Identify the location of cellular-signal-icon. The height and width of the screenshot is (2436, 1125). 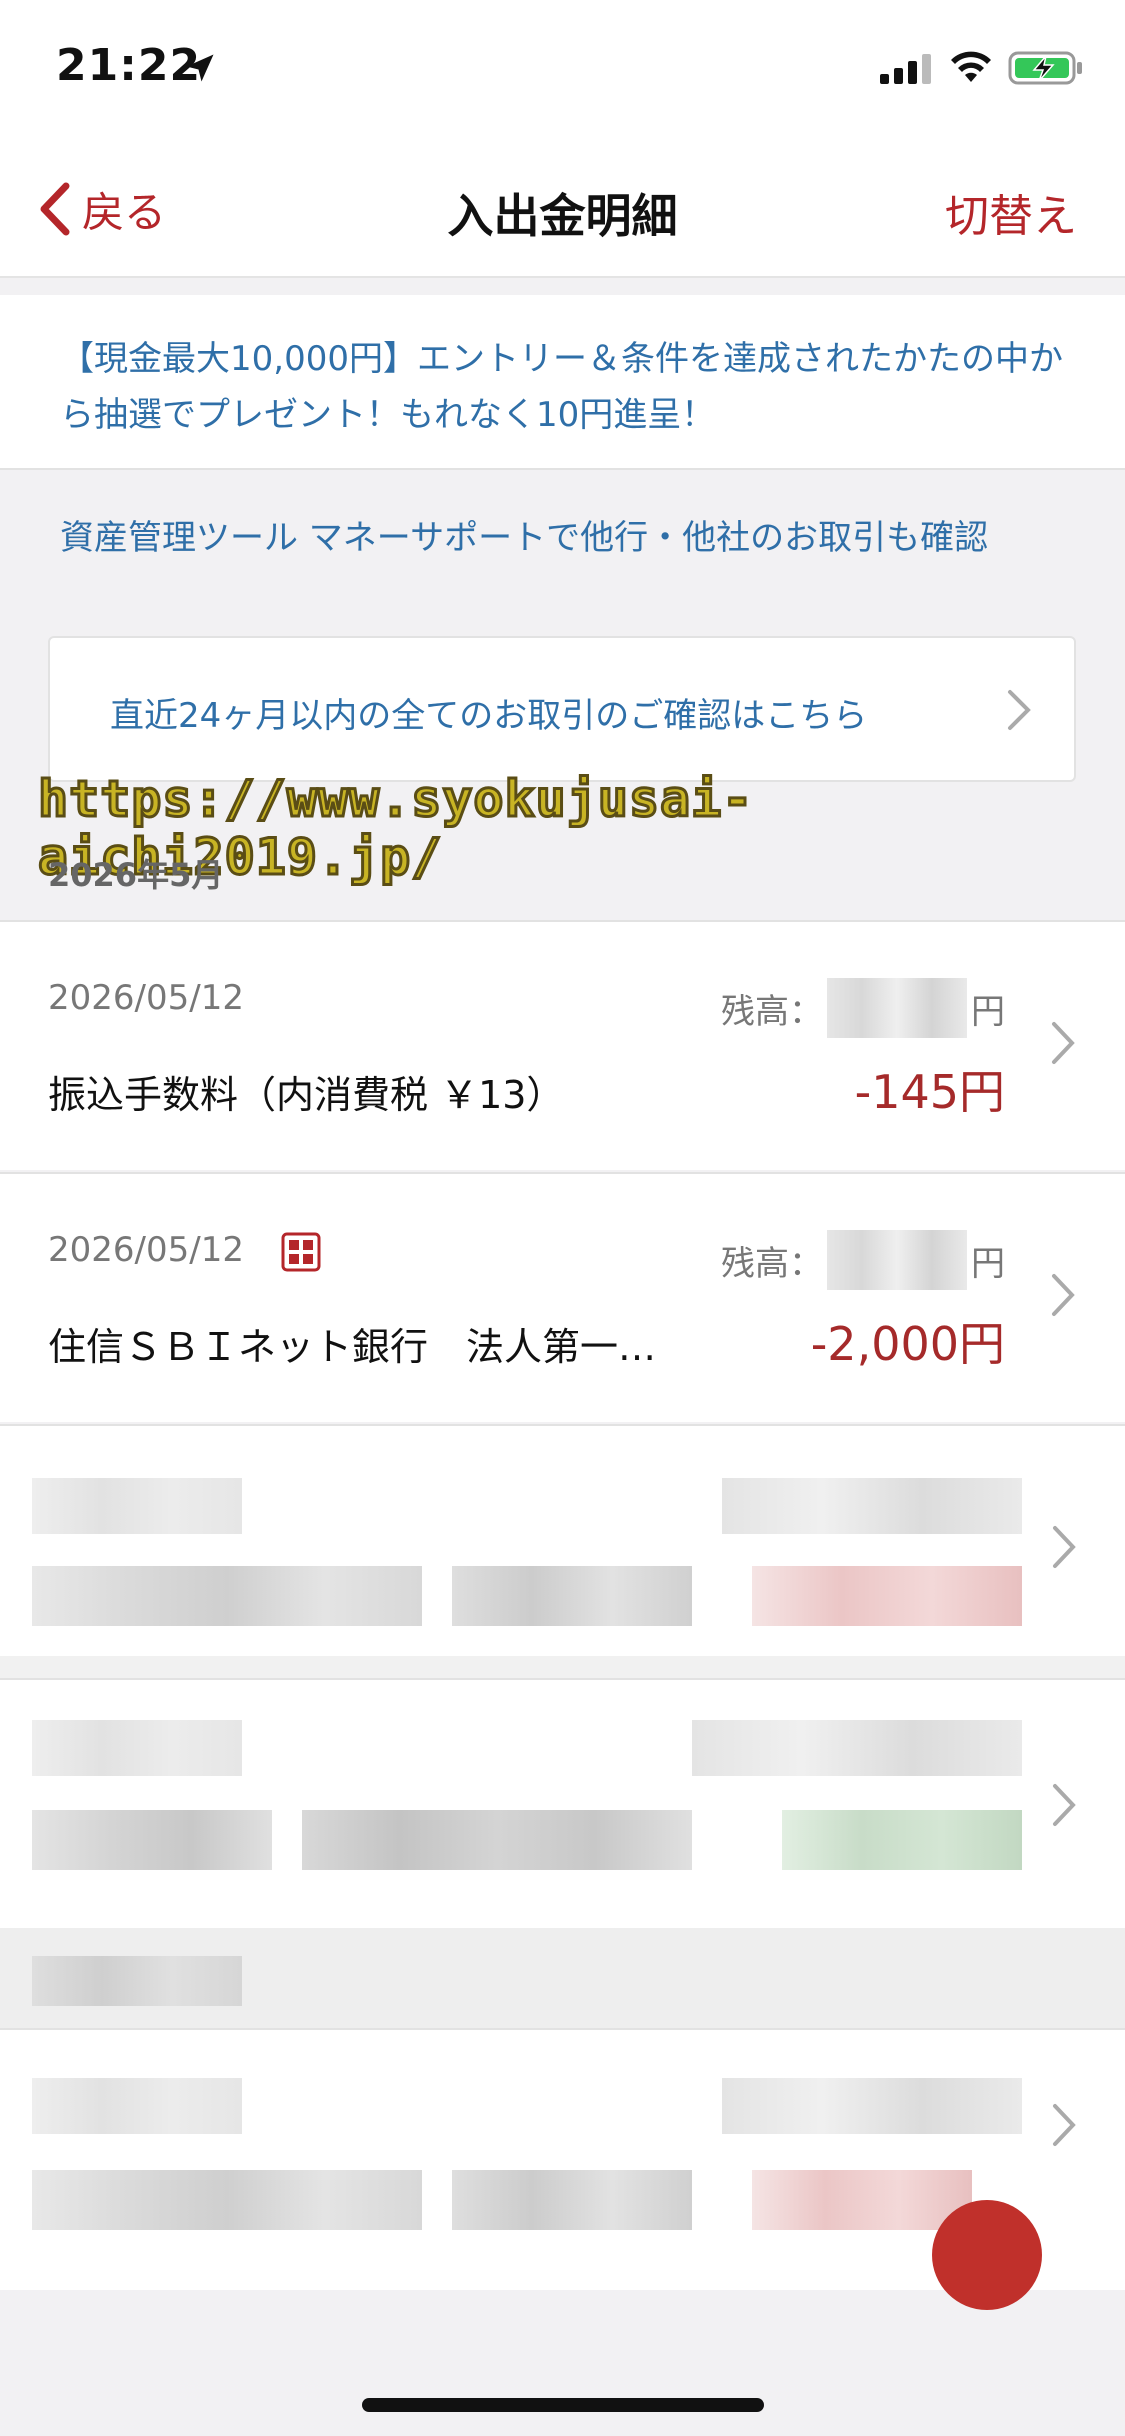
(905, 69).